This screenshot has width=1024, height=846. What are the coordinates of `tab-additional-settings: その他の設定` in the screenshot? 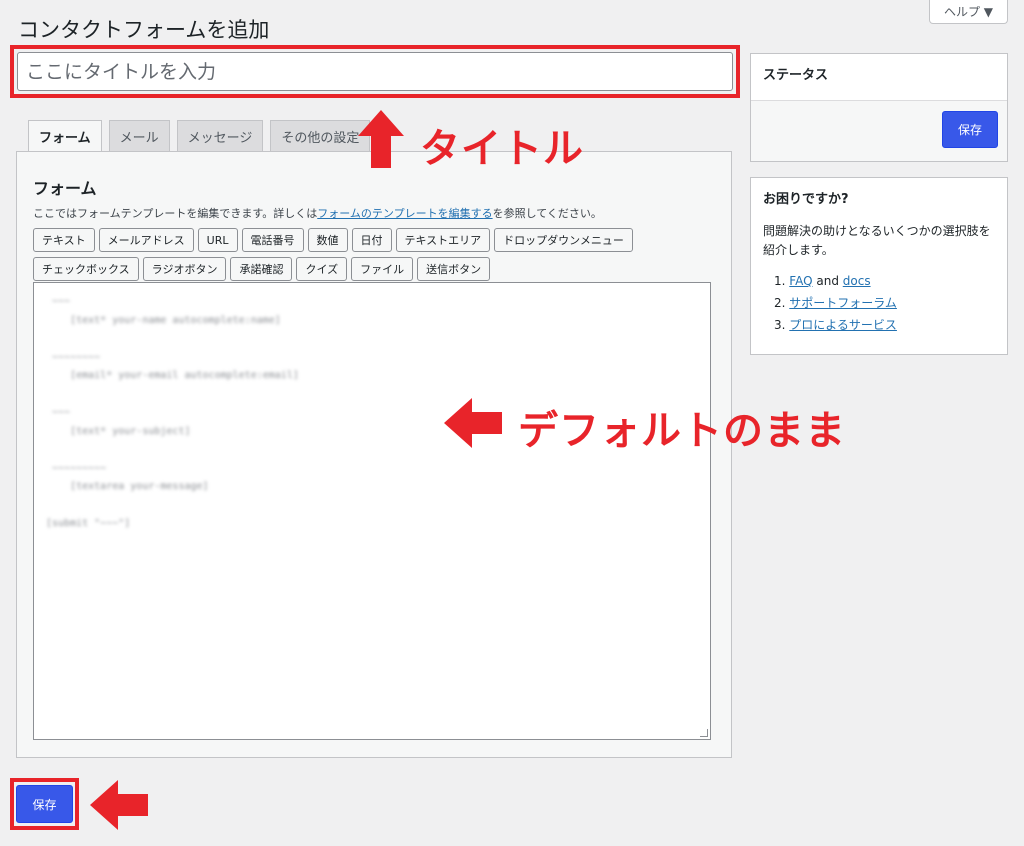 It's located at (320, 135).